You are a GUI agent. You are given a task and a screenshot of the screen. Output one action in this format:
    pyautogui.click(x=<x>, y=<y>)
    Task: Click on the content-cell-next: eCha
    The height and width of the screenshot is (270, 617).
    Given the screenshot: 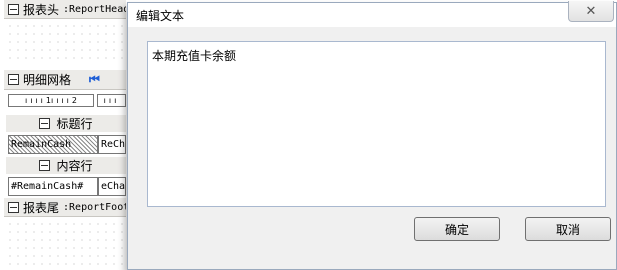 What is the action you would take?
    pyautogui.click(x=112, y=186)
    